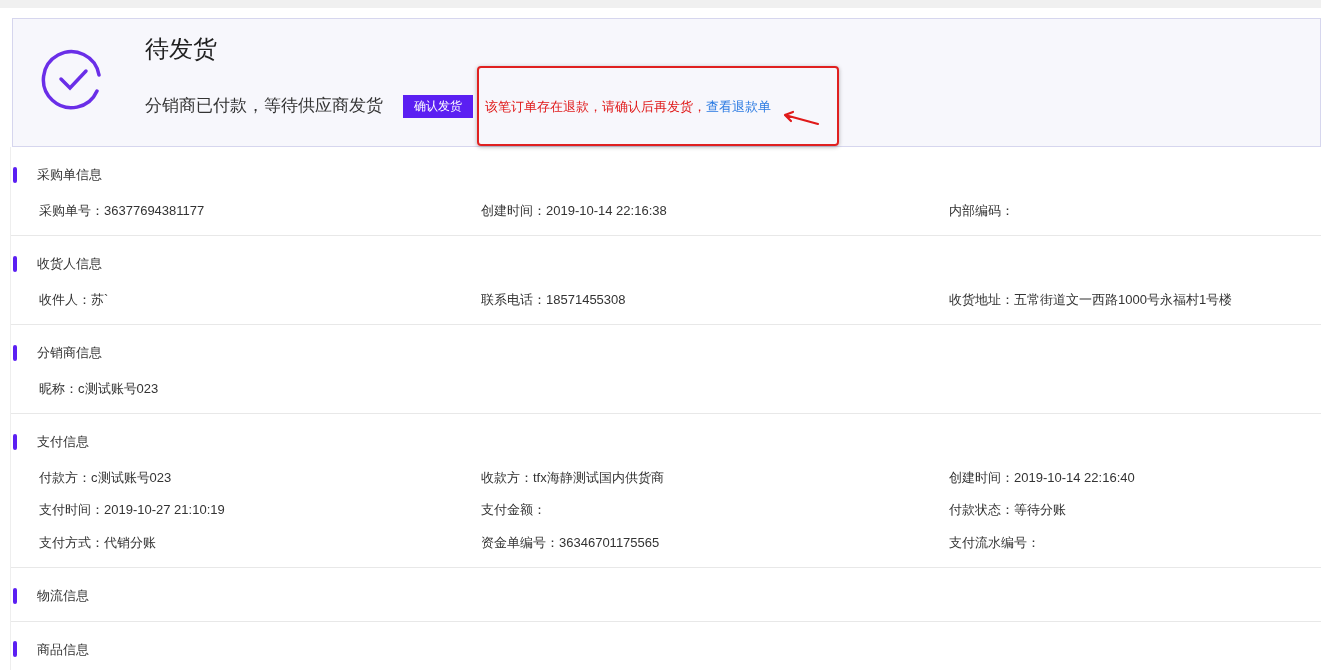 The image size is (1321, 670). I want to click on info-field: 付款方：c测试账号023, so click(260, 477).